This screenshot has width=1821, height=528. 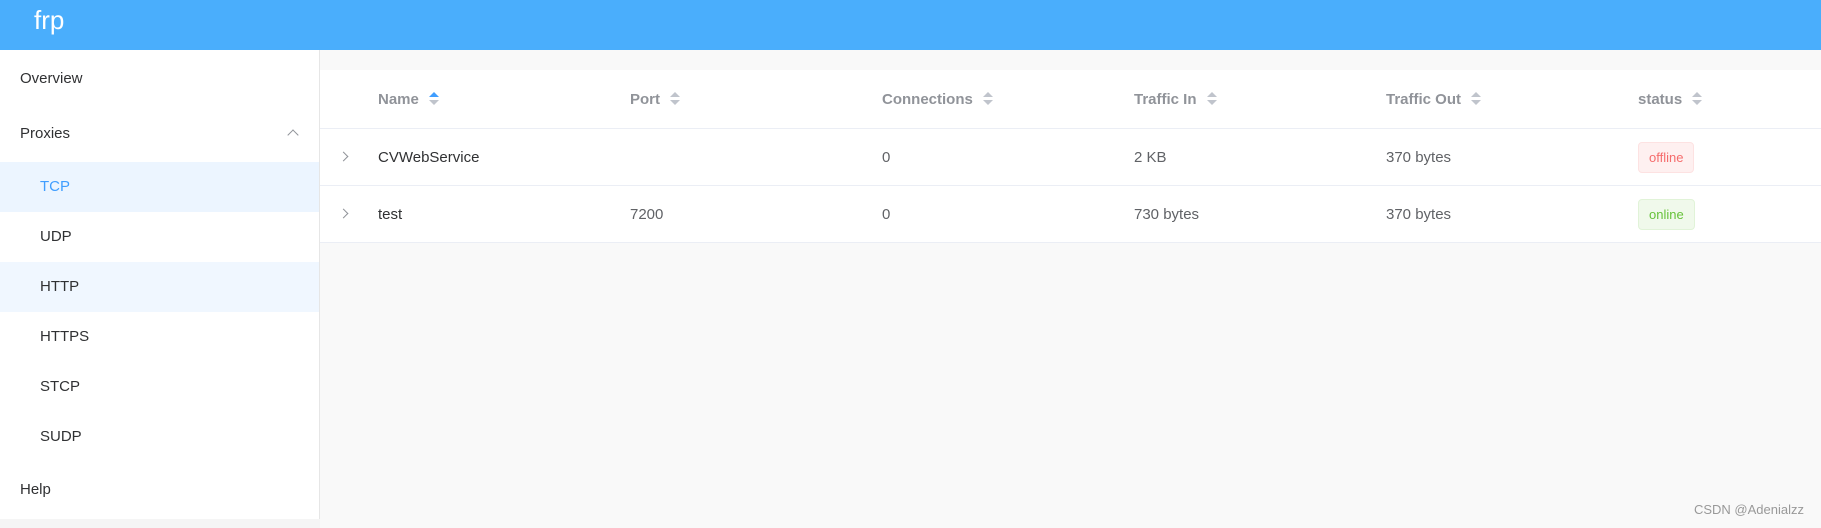 I want to click on column-header-label: status, so click(x=1660, y=99).